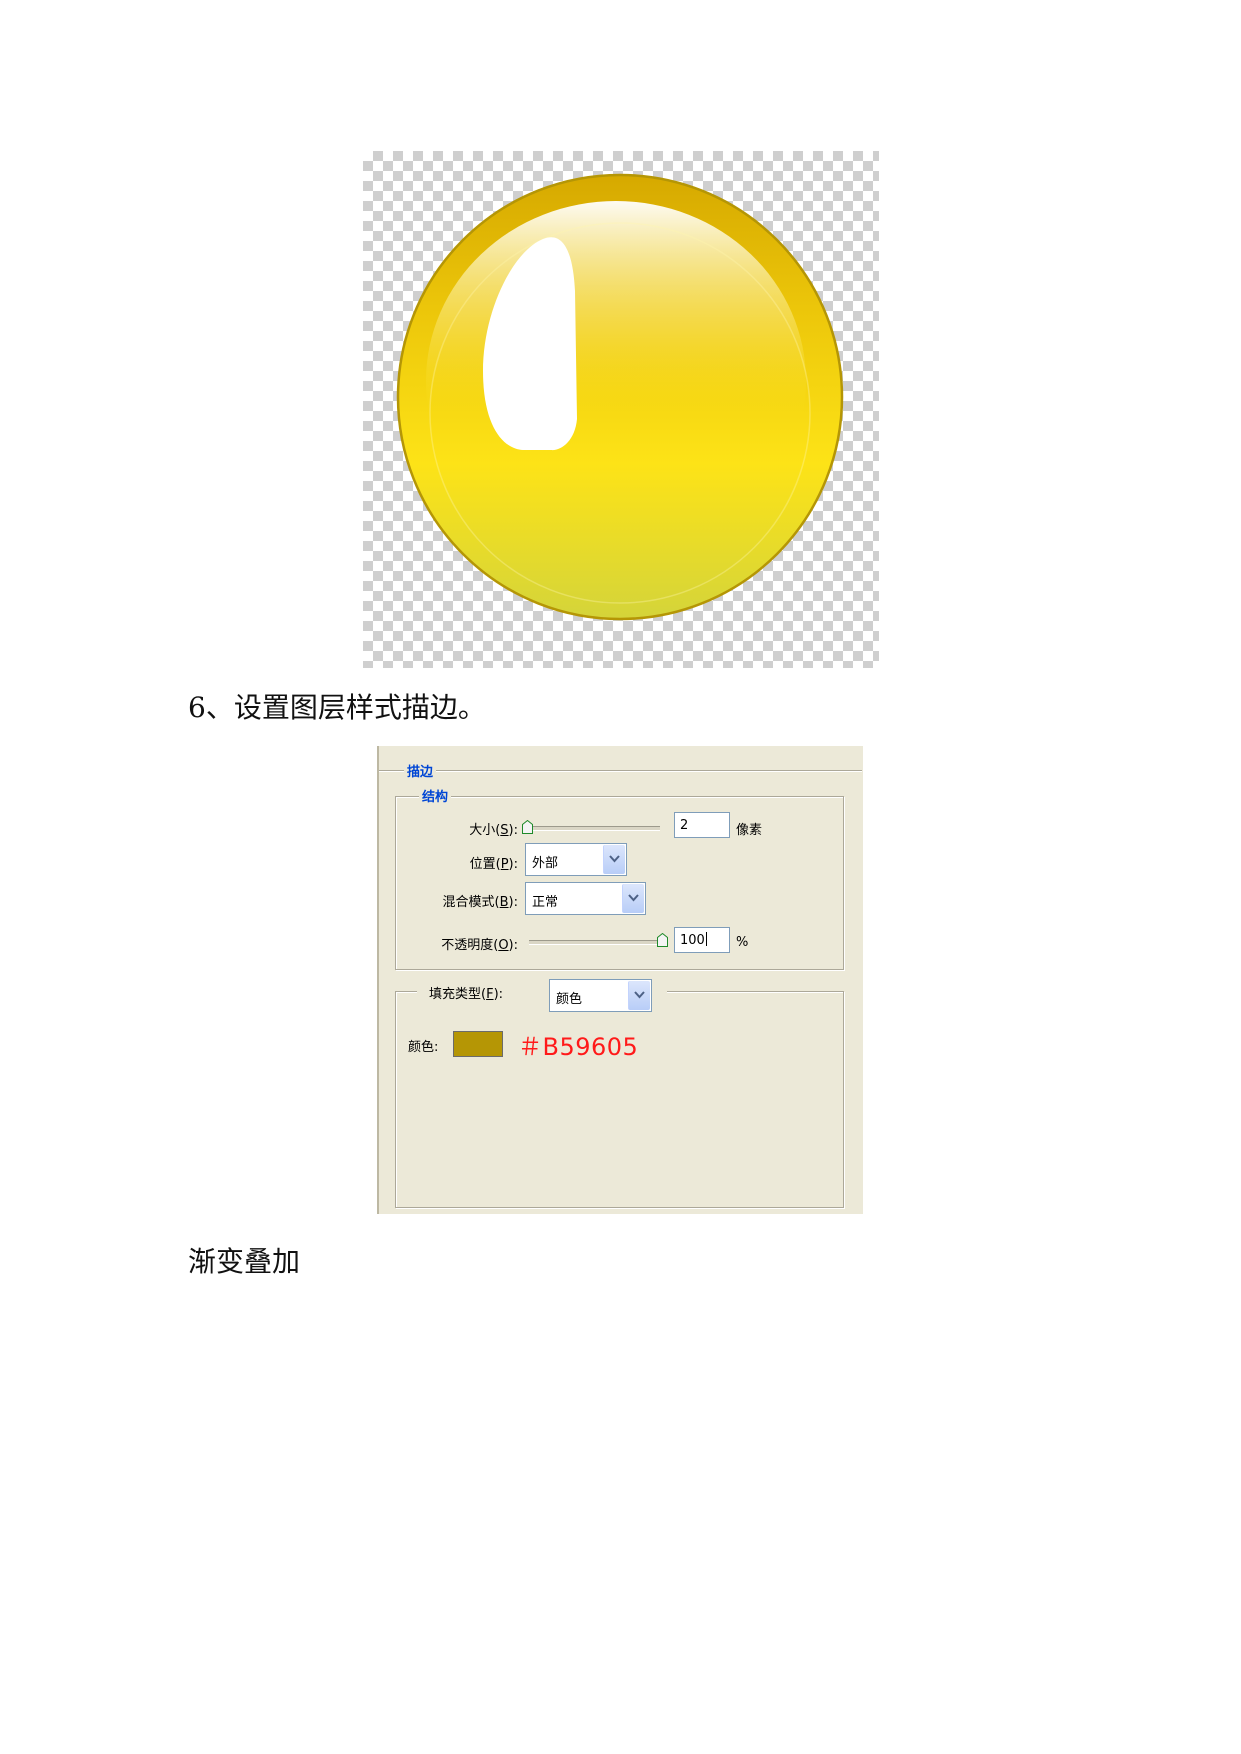 The height and width of the screenshot is (1754, 1241). Describe the element at coordinates (480, 902) in the screenshot. I see `blend-mode-label: 混合模式(B):` at that location.